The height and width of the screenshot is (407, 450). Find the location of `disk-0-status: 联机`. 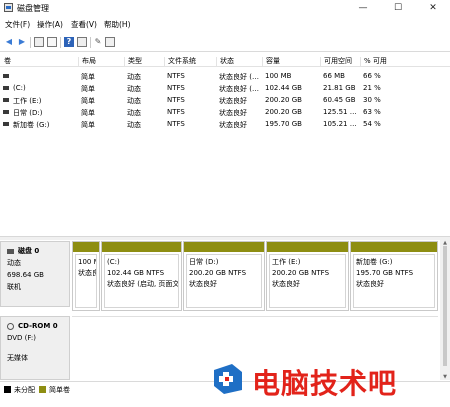

disk-0-status: 联机 is located at coordinates (14, 287).